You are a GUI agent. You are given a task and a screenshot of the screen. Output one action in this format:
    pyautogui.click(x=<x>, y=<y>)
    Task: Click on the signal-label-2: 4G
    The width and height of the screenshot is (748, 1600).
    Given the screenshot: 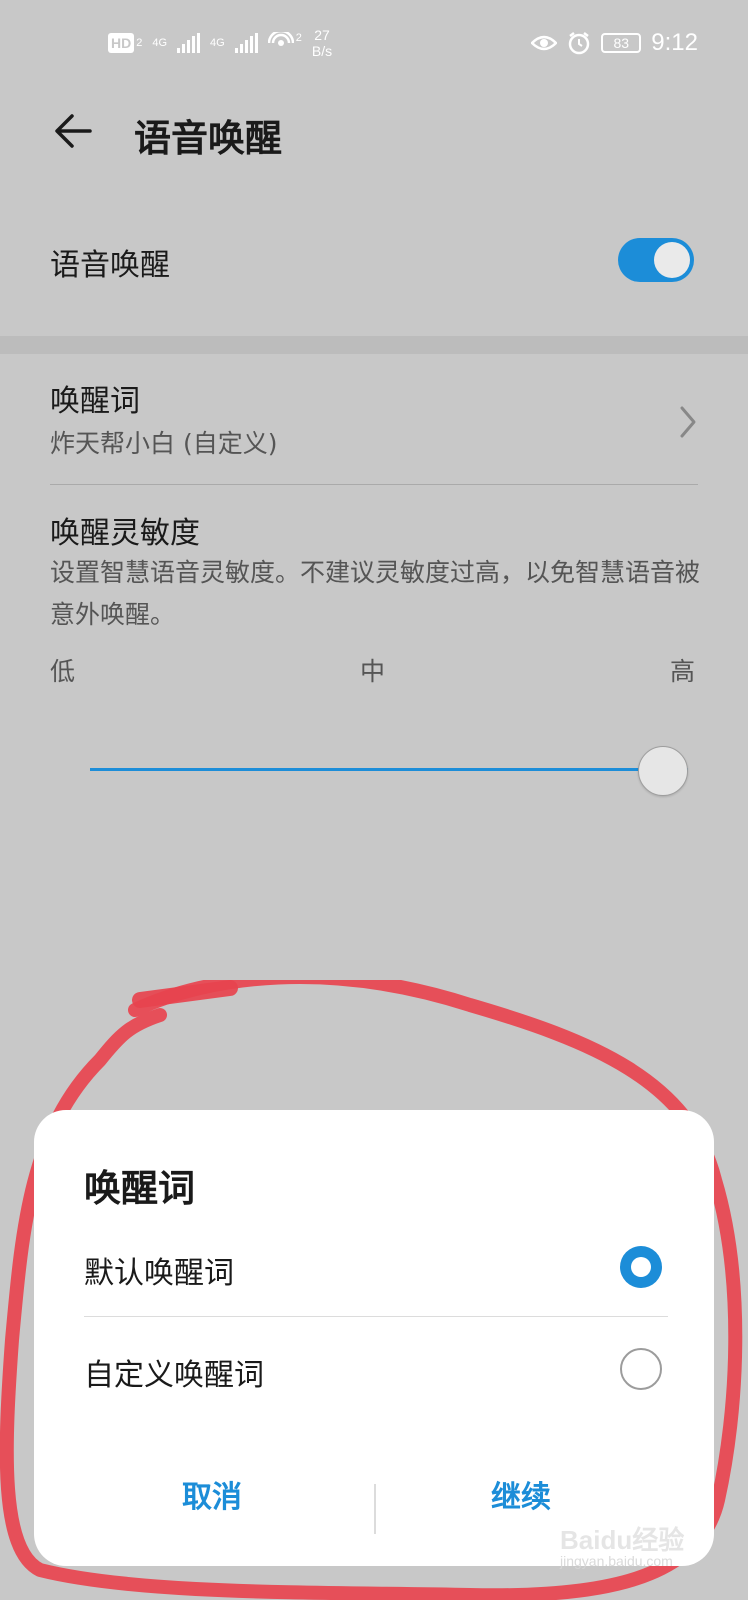 What is the action you would take?
    pyautogui.click(x=217, y=43)
    